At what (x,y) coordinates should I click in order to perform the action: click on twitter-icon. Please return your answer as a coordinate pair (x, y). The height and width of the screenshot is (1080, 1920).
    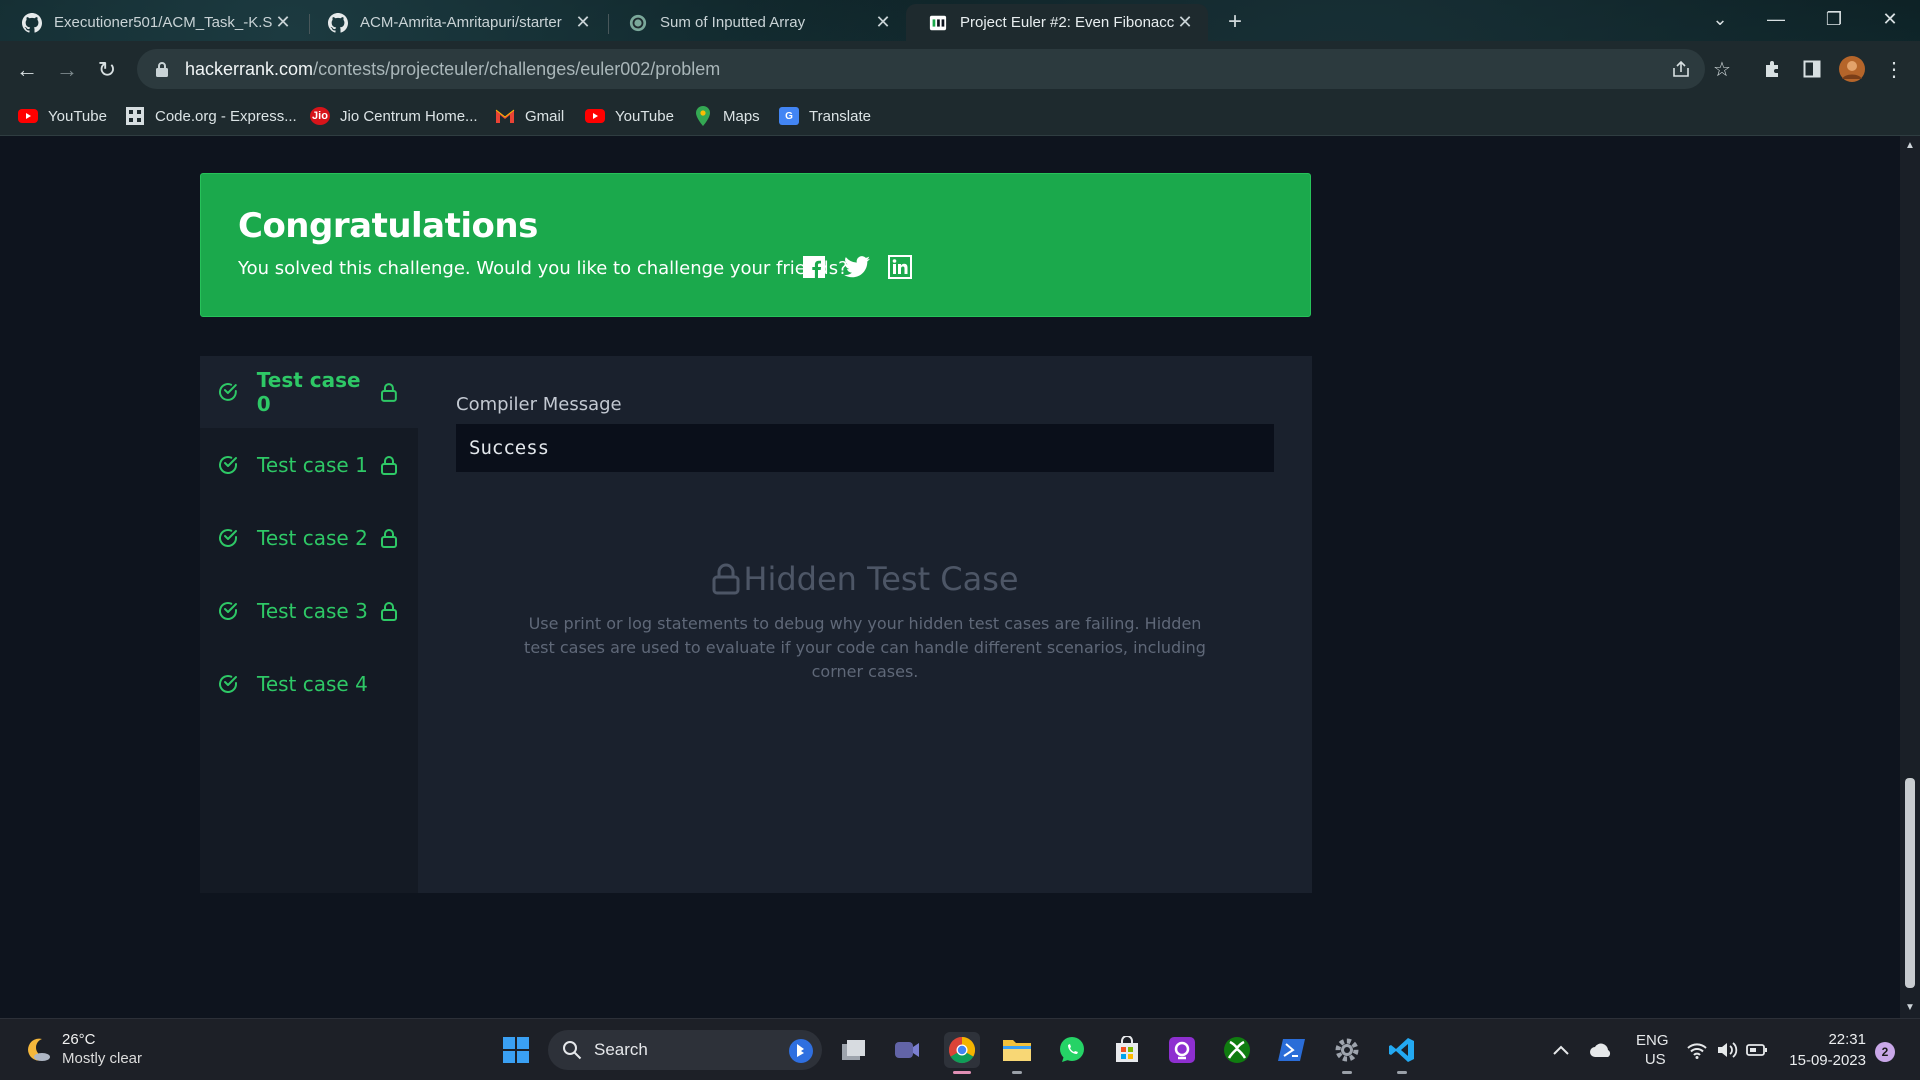
    Looking at the image, I should click on (857, 267).